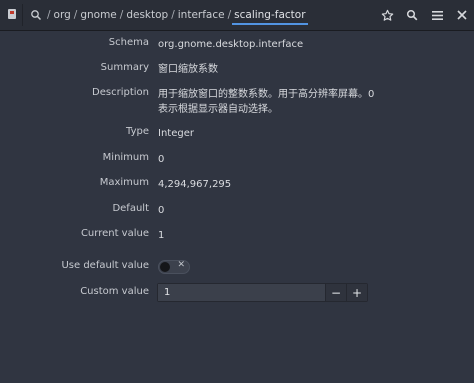 This screenshot has height=383, width=474. What do you see at coordinates (161, 210) in the screenshot?
I see `default-value: 0` at bounding box center [161, 210].